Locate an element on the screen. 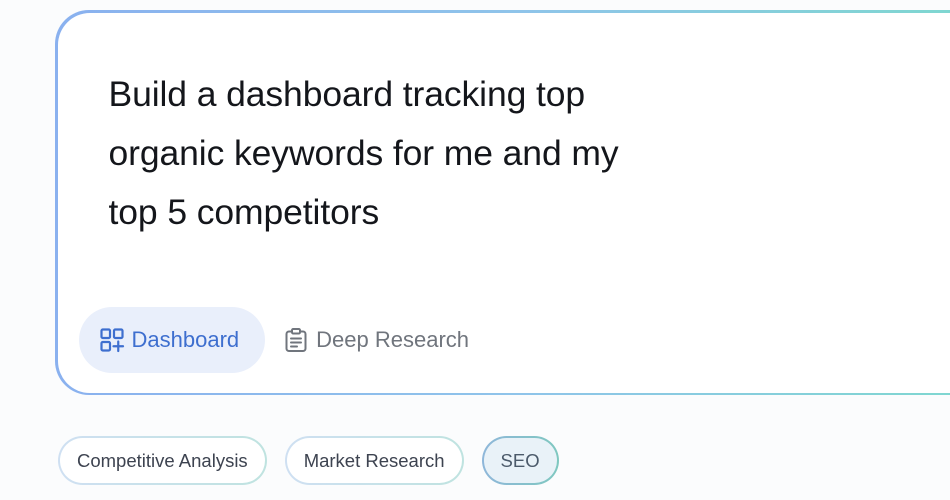 The image size is (950, 500). tag-competitive-analysis-label: Competitive Analysis is located at coordinates (162, 460).